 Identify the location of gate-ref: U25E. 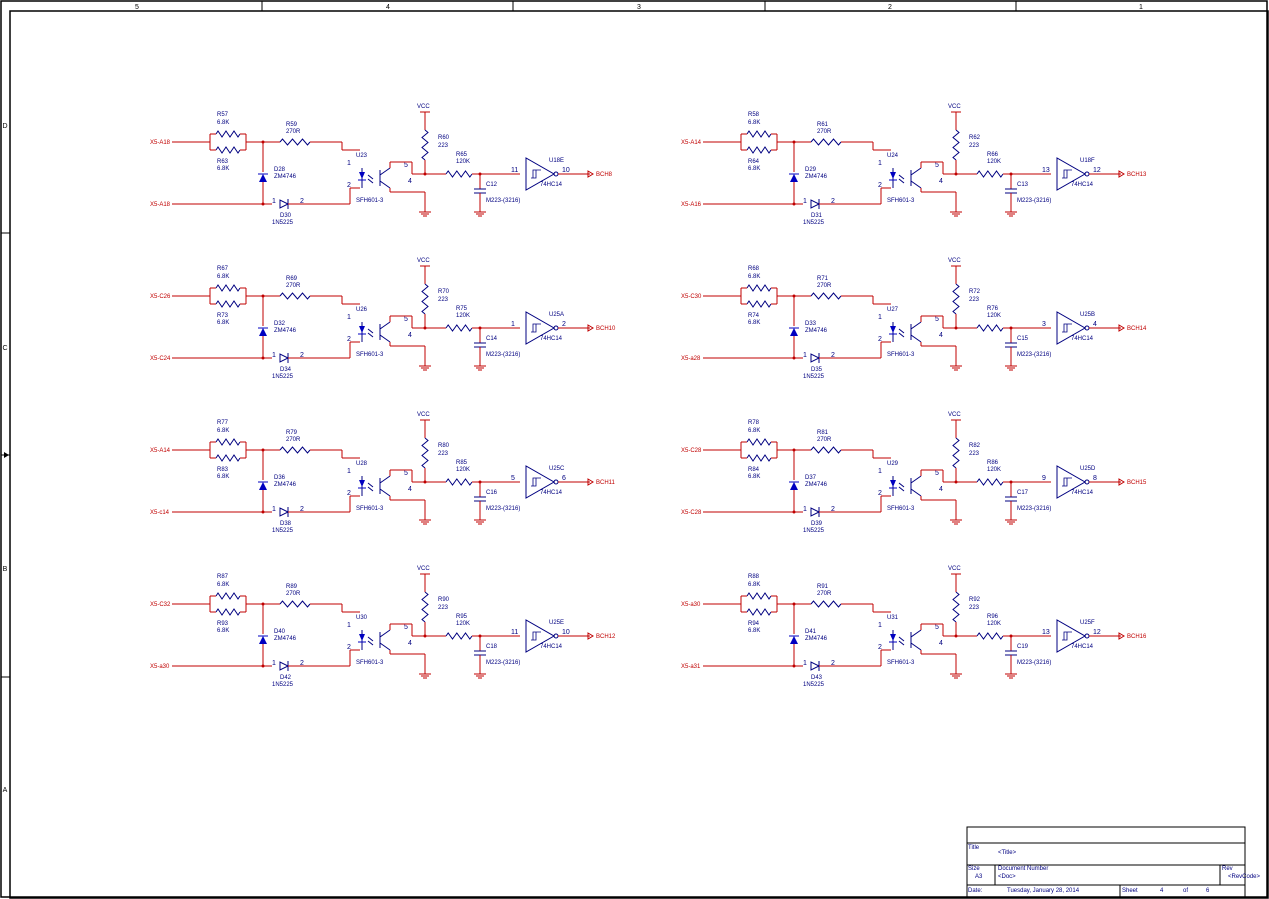
(556, 623).